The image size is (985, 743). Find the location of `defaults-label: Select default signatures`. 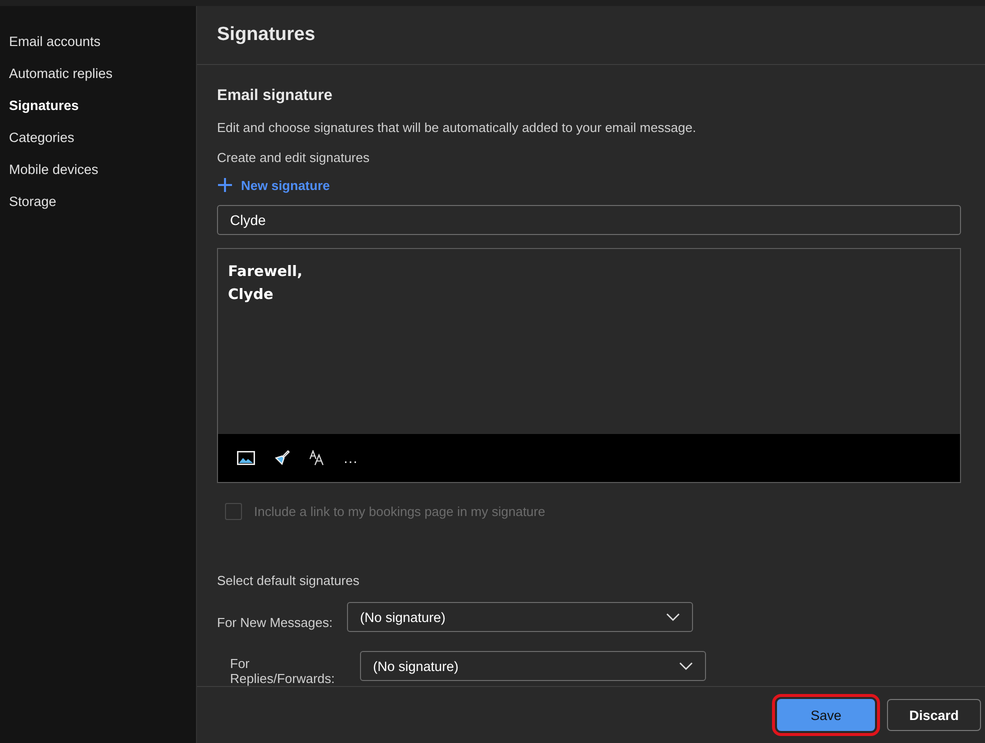

defaults-label: Select default signatures is located at coordinates (288, 580).